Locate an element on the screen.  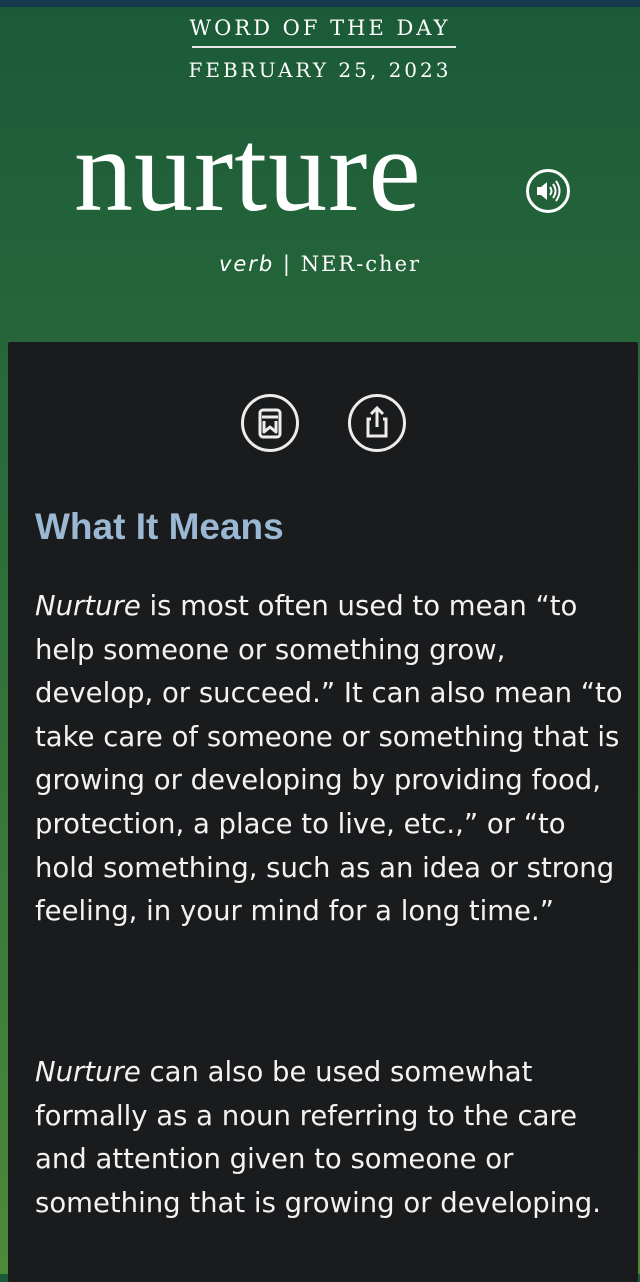
part-of-speech: verb is located at coordinates (246, 264).